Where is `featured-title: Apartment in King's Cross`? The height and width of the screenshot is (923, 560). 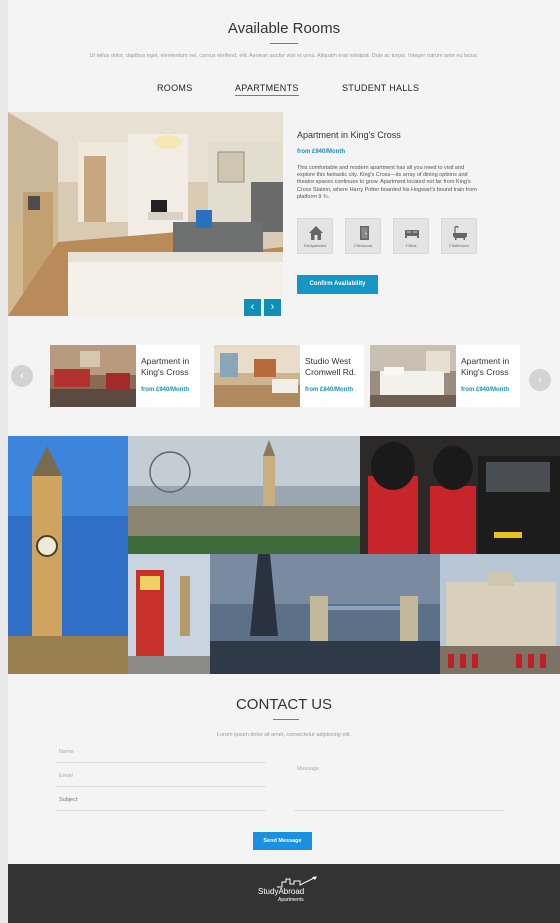 featured-title: Apartment in King's Cross is located at coordinates (349, 135).